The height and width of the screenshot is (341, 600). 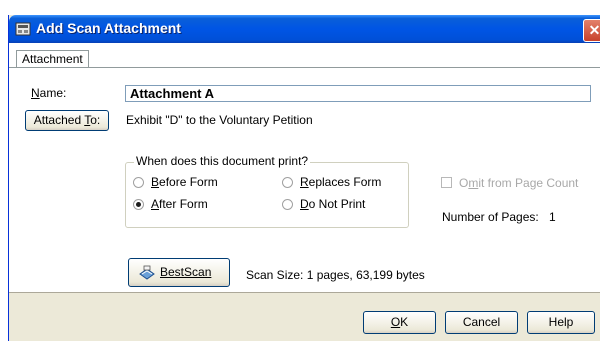 I want to click on scanner-icon, so click(x=147, y=272).